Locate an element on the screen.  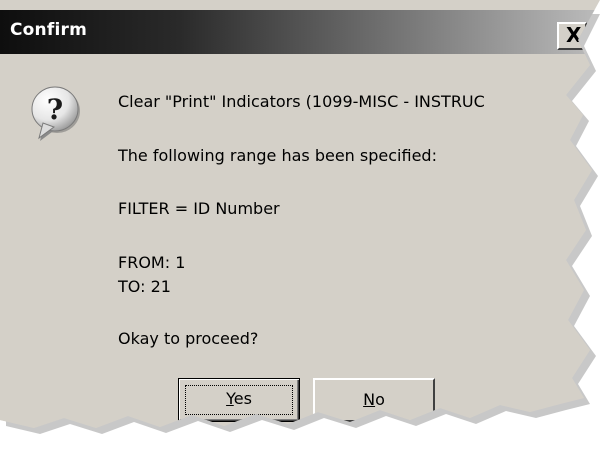
message-line-range: The following range has been specified: is located at coordinates (277, 155).